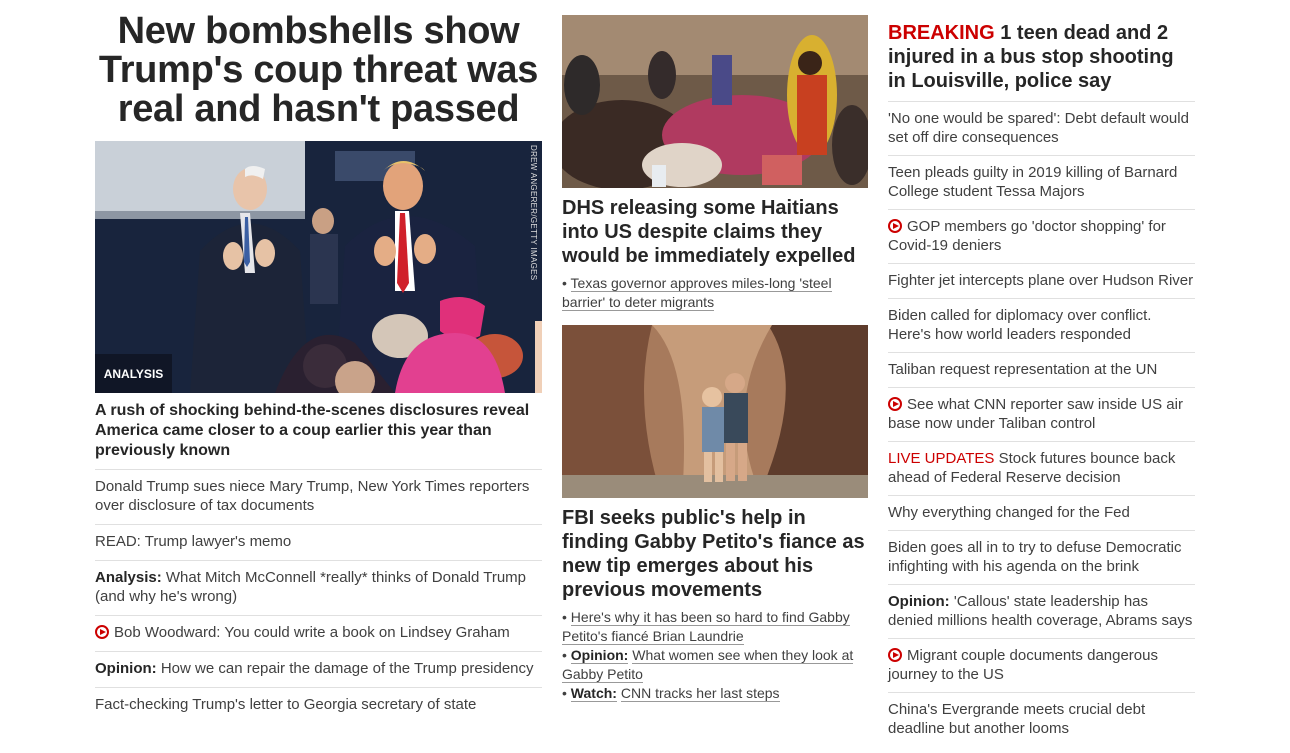 This screenshot has height=753, width=1290. Describe the element at coordinates (1022, 369) in the screenshot. I see `item-text: Taliban request representation at the UN` at that location.